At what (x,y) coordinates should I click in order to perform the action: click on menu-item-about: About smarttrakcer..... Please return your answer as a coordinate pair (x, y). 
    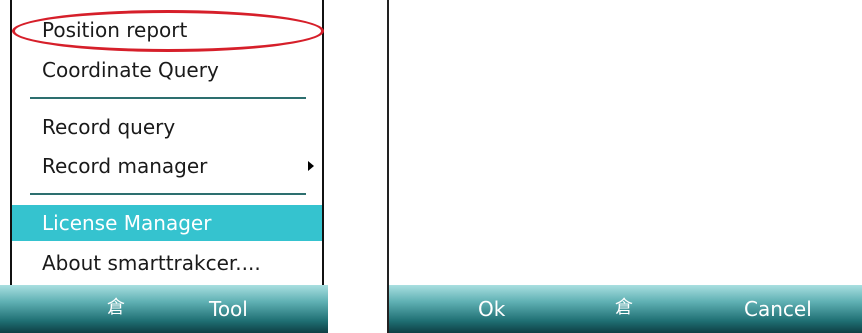
    Looking at the image, I should click on (167, 263).